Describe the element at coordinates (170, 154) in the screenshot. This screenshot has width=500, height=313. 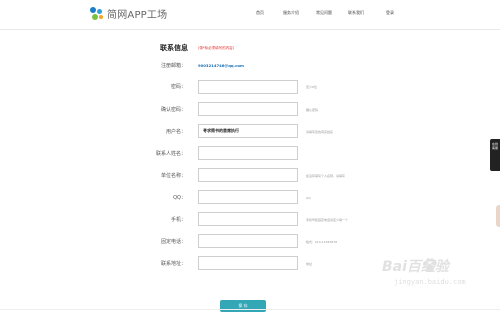
I see `contact-name-label: 联系人姓名：` at that location.